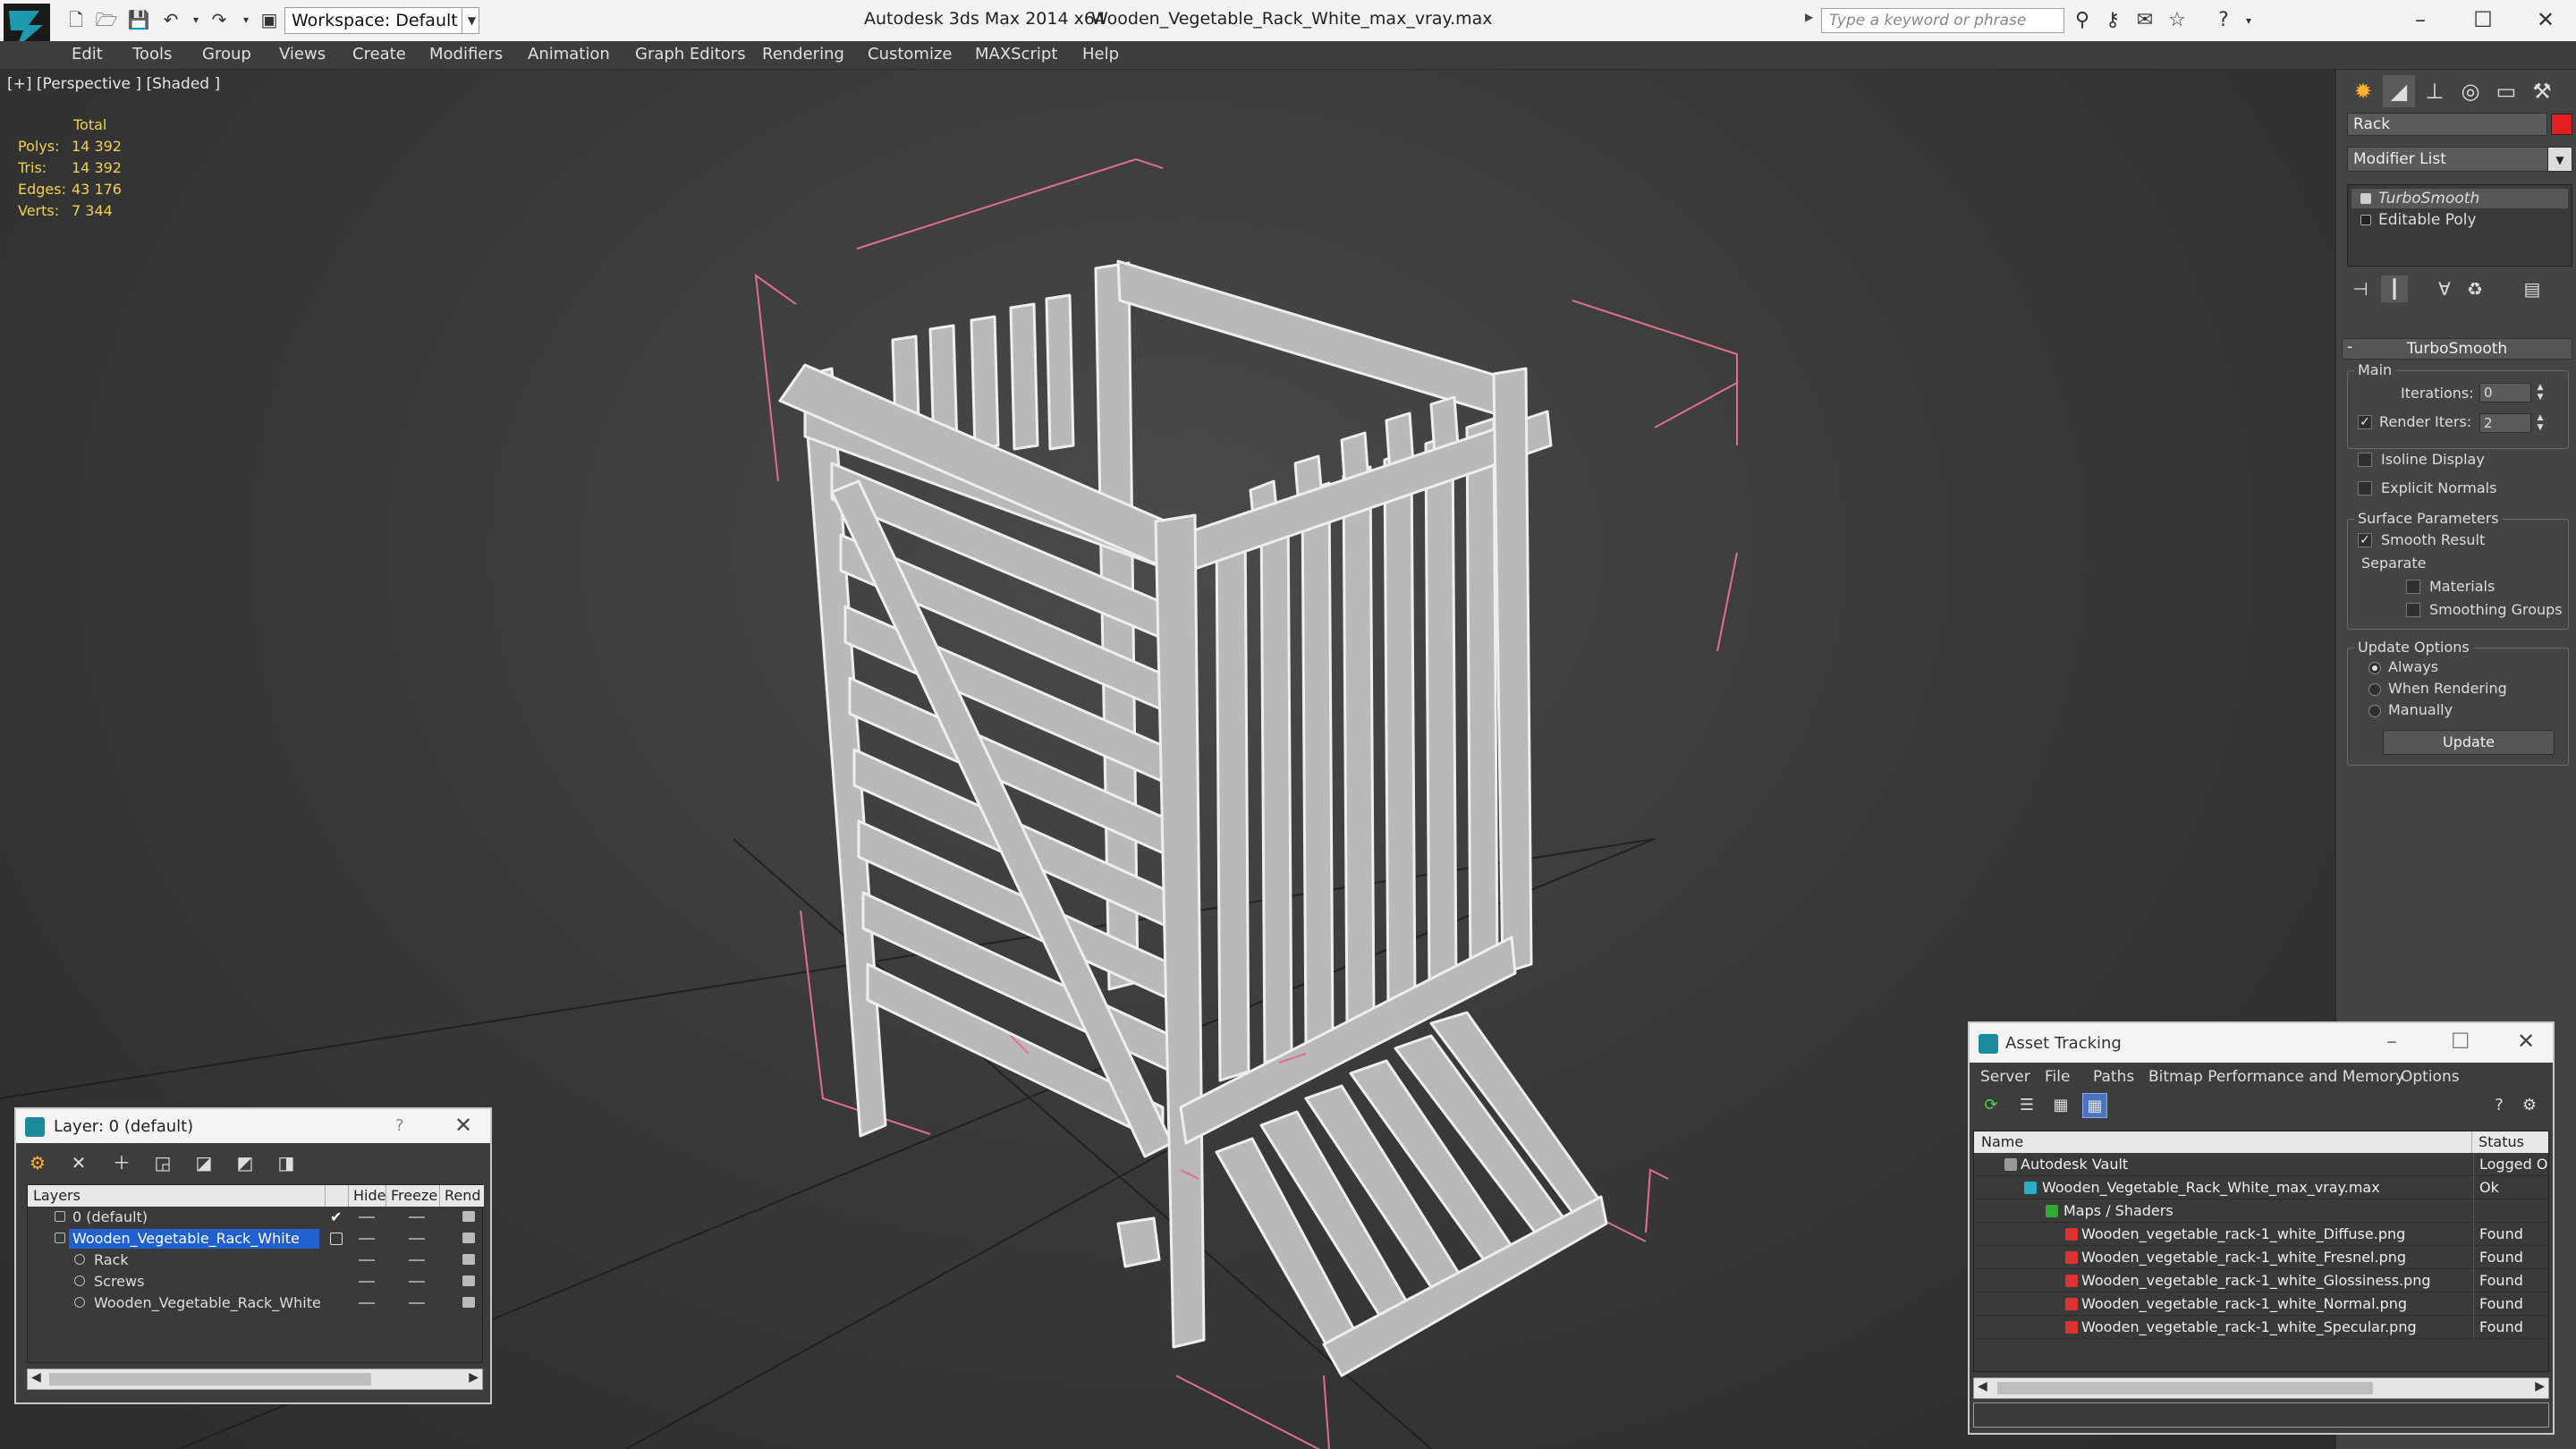 The image size is (2576, 1449). What do you see at coordinates (2005, 1077) in the screenshot?
I see `asset-menu-server: Server` at bounding box center [2005, 1077].